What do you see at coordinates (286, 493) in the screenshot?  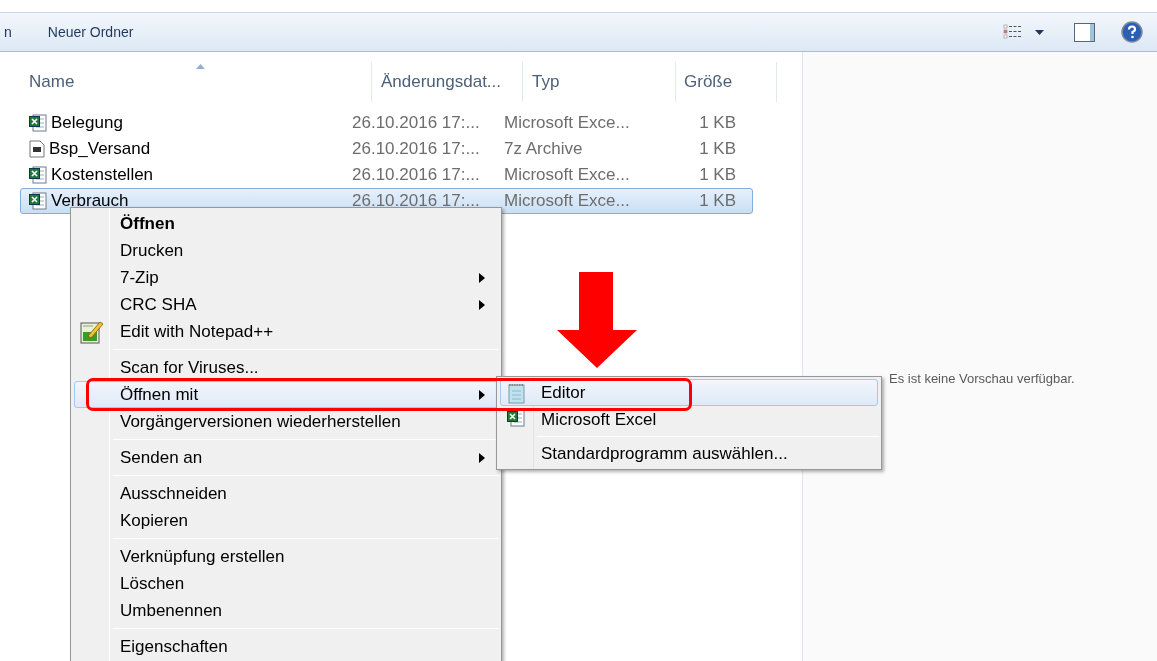 I see `menu-item: Ausschneiden` at bounding box center [286, 493].